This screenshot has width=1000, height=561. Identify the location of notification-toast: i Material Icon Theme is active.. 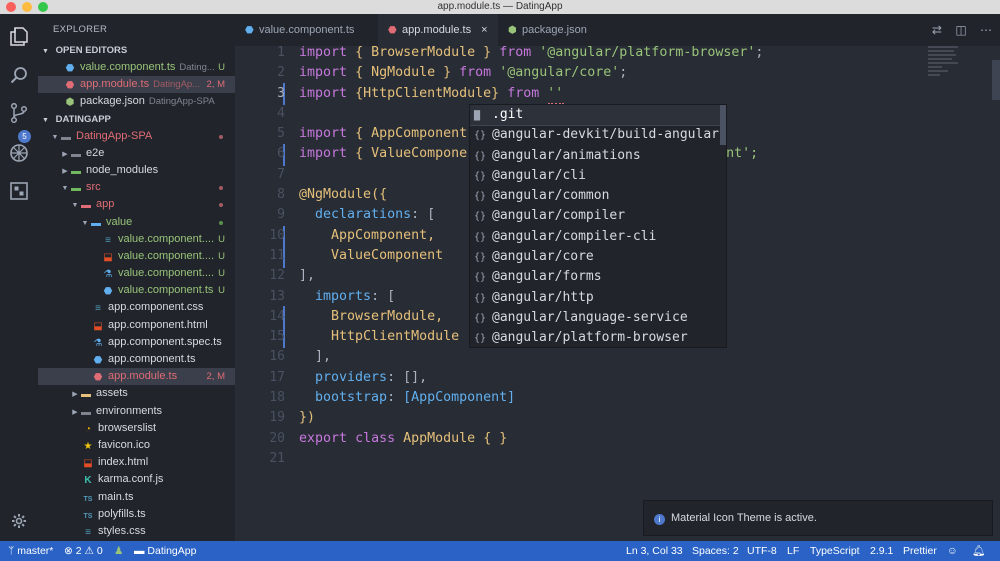
(818, 518).